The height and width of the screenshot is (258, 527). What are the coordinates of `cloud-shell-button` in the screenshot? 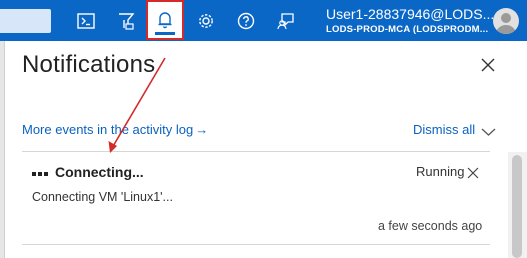 It's located at (86, 20).